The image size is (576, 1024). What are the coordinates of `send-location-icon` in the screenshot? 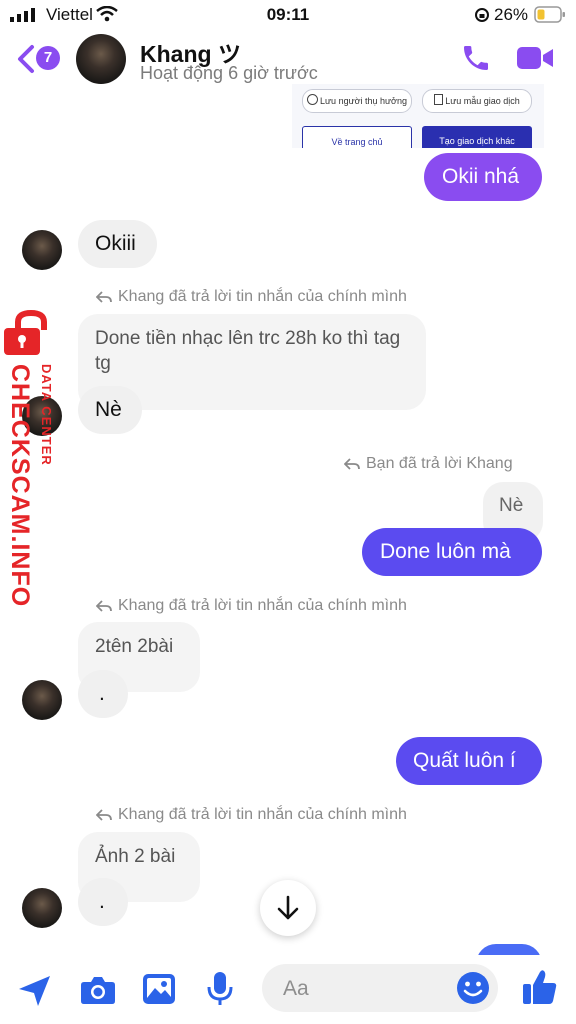 It's located at (34, 991).